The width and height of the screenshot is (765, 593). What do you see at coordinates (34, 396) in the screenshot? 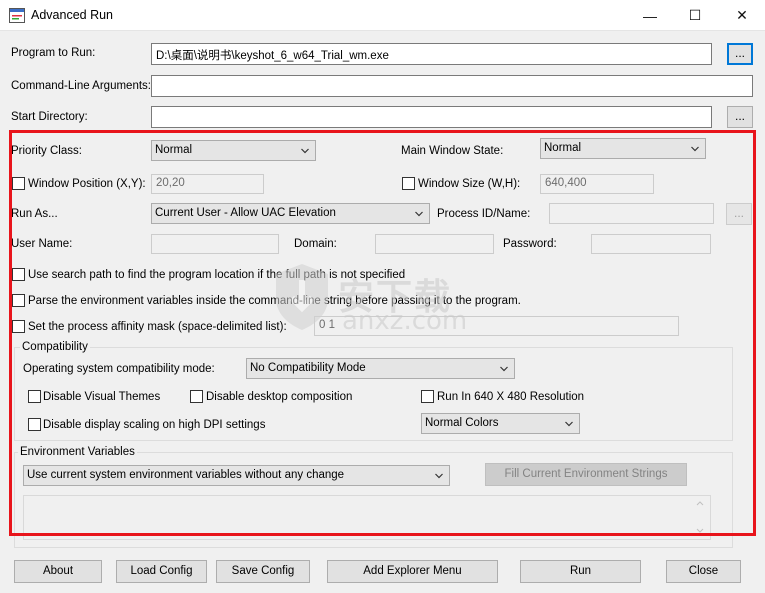
I see `disable-visual-themes-checkbox` at bounding box center [34, 396].